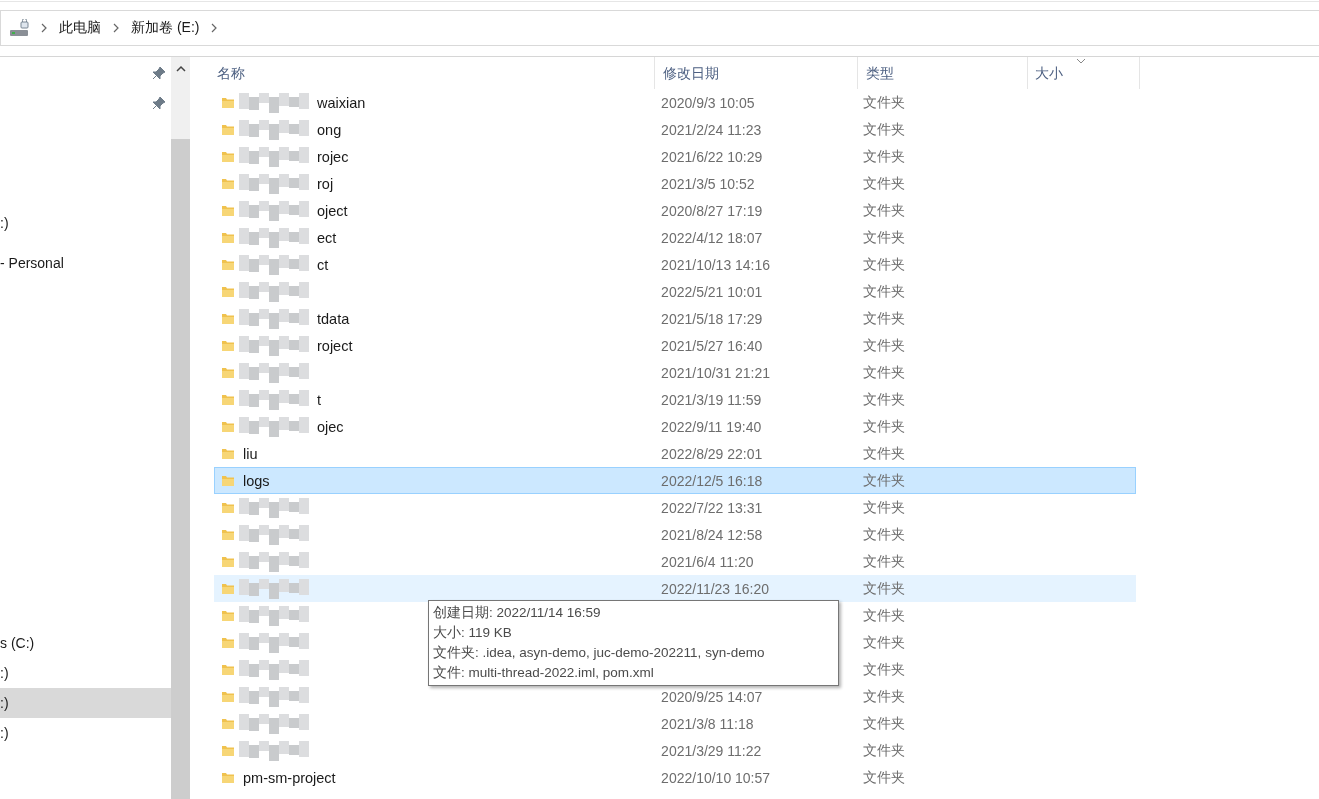 The width and height of the screenshot is (1319, 799). What do you see at coordinates (1084, 73) in the screenshot?
I see `column-header: 大小` at bounding box center [1084, 73].